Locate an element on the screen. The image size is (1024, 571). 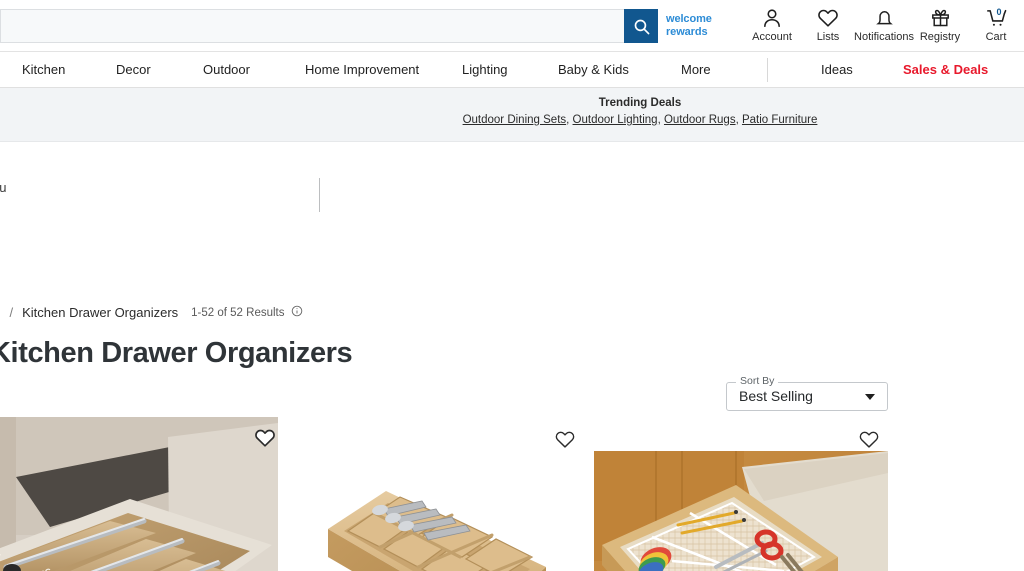
cart-button: 0 Cart is located at coordinates (996, 24).